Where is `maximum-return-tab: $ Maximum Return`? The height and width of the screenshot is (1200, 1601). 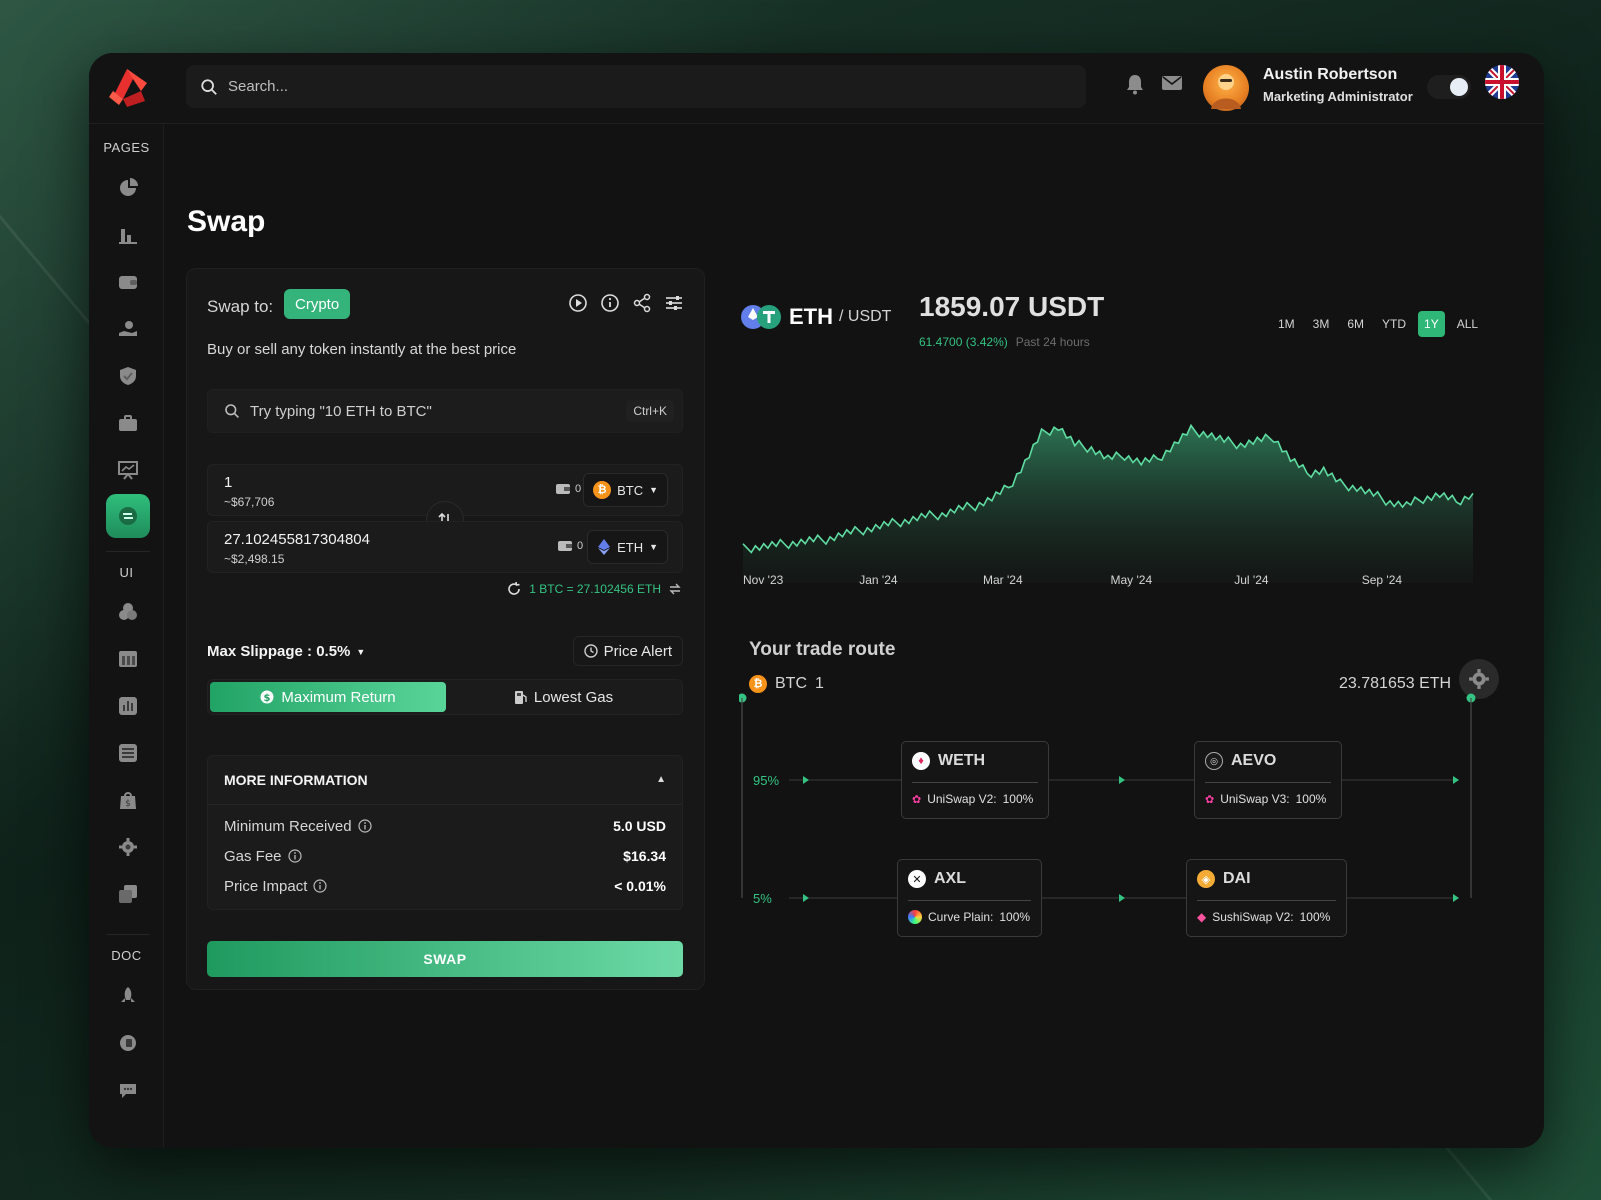 maximum-return-tab: $ Maximum Return is located at coordinates (328, 697).